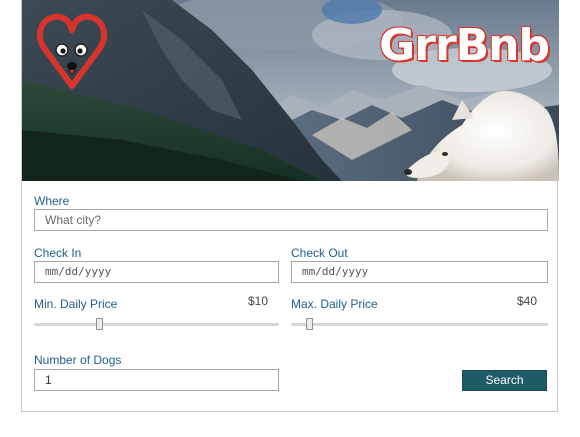 This screenshot has height=437, width=580. What do you see at coordinates (76, 304) in the screenshot?
I see `min-price-label: Min. Daily Price` at bounding box center [76, 304].